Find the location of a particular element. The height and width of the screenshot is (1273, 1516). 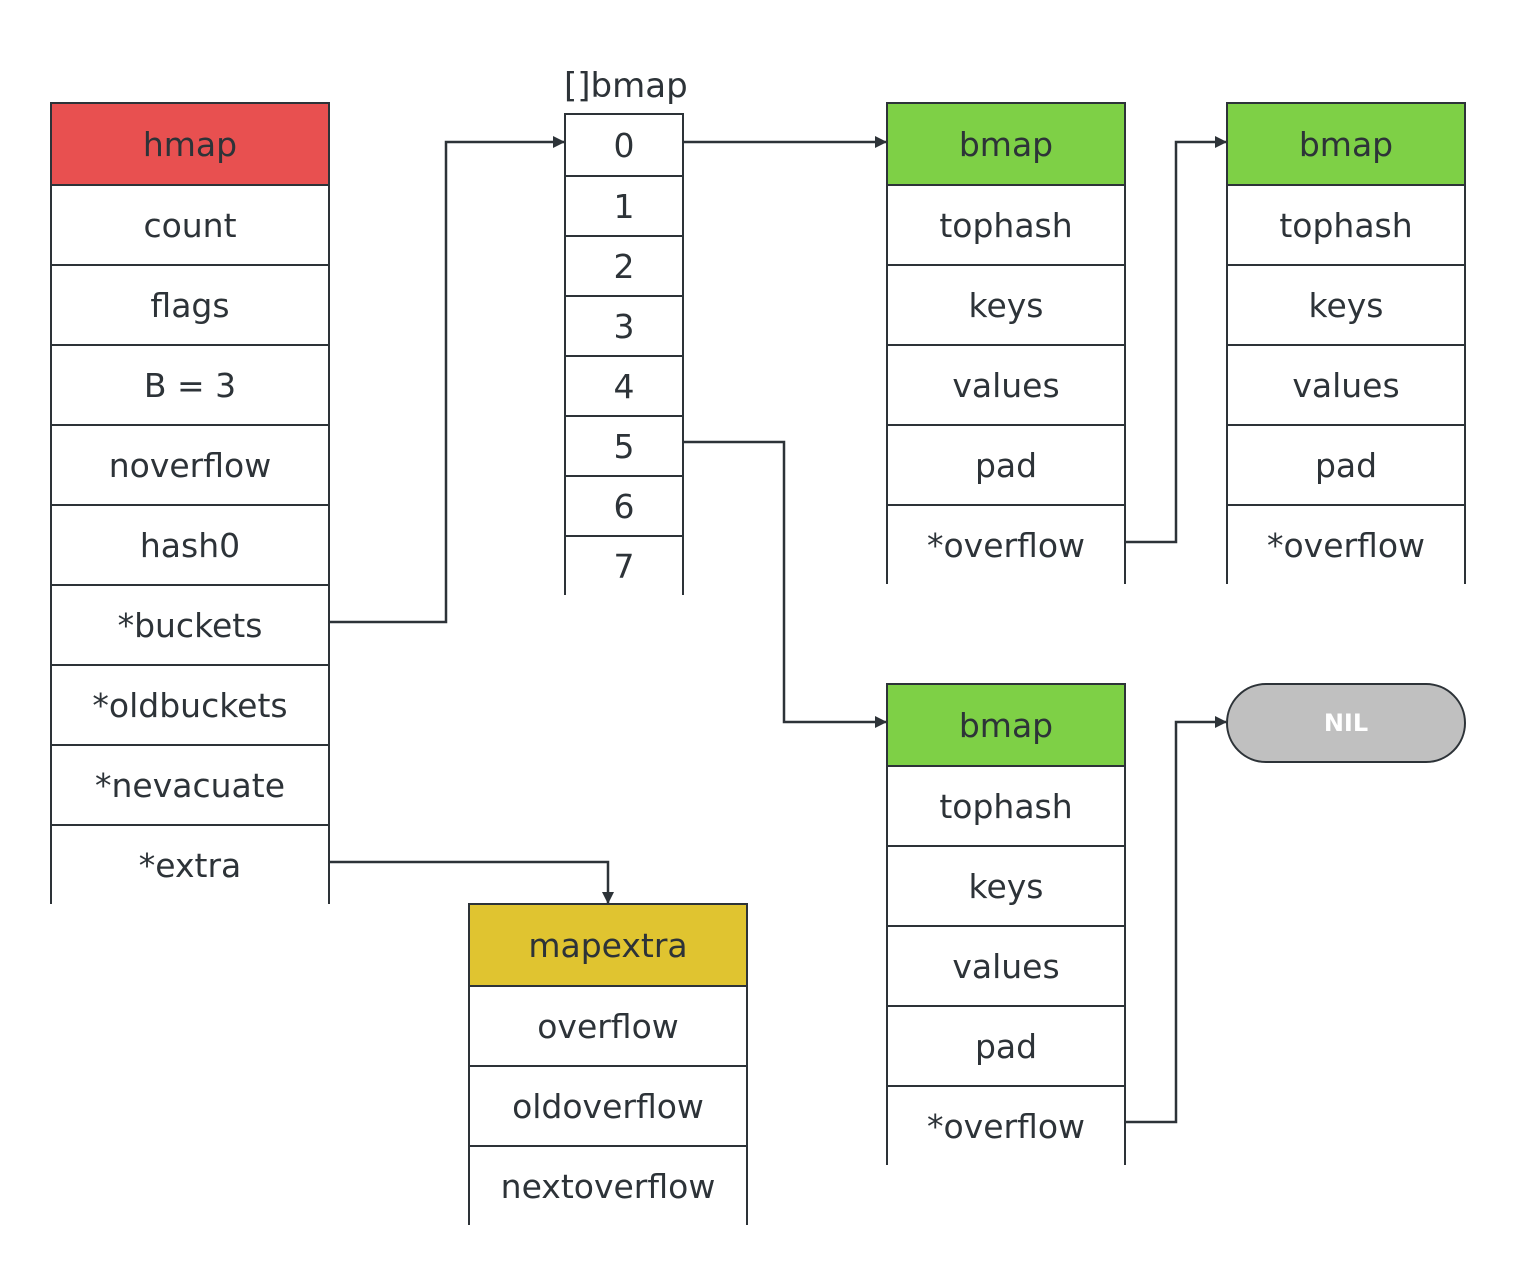

buckets-array-field: 6 is located at coordinates (624, 505).